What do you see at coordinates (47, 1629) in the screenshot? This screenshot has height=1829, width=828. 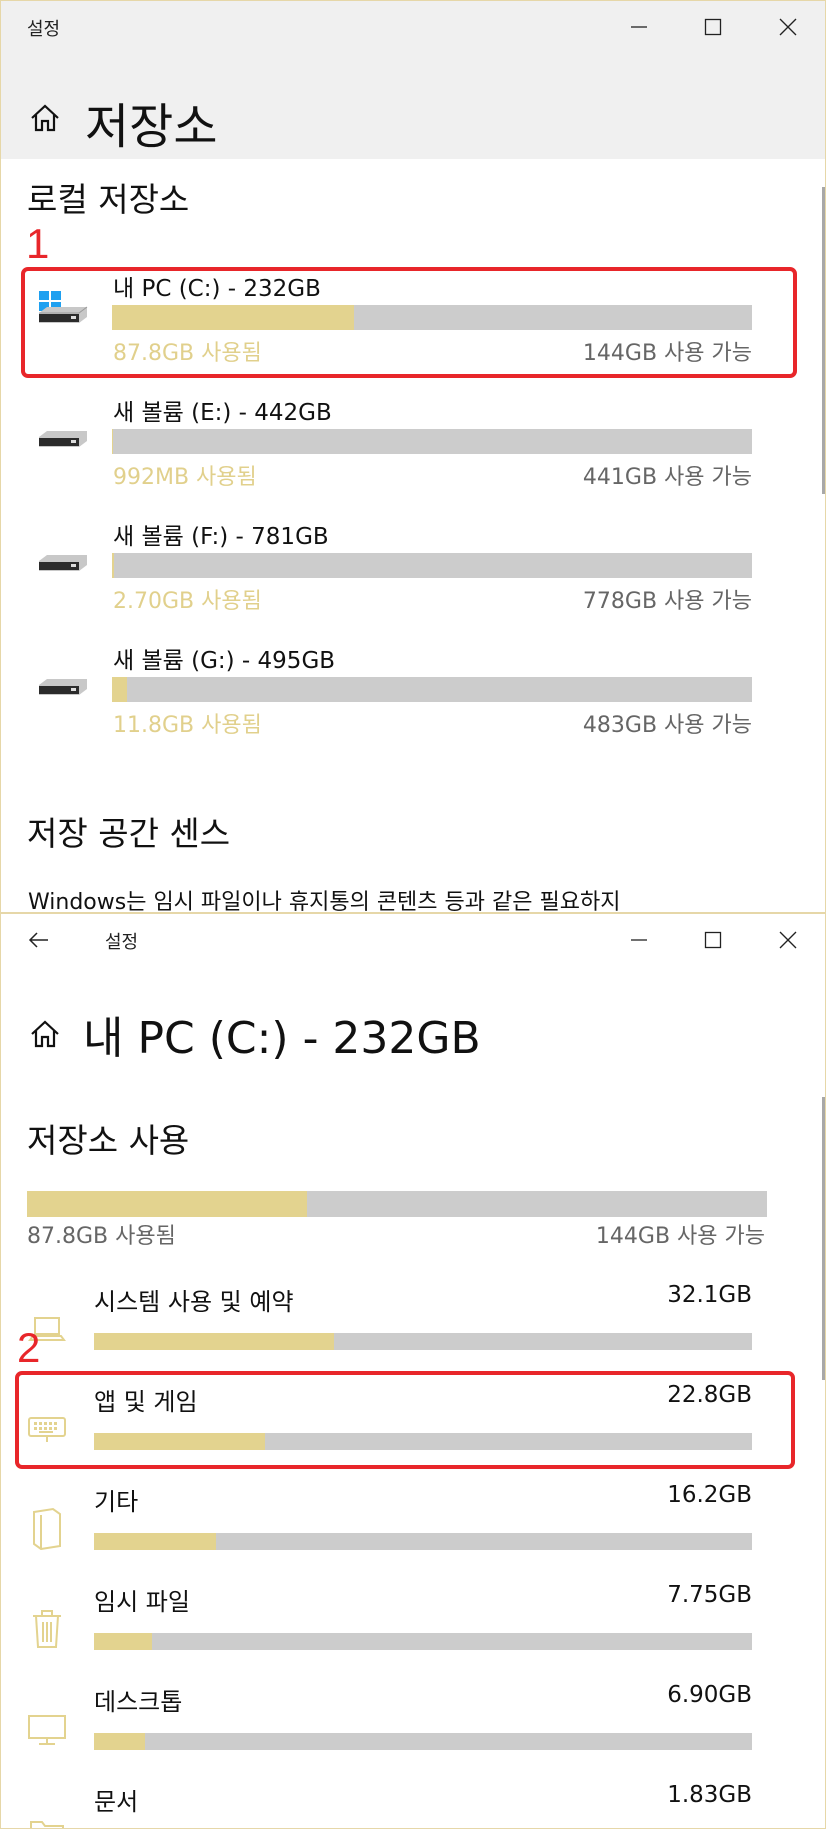 I see `trash-icon` at bounding box center [47, 1629].